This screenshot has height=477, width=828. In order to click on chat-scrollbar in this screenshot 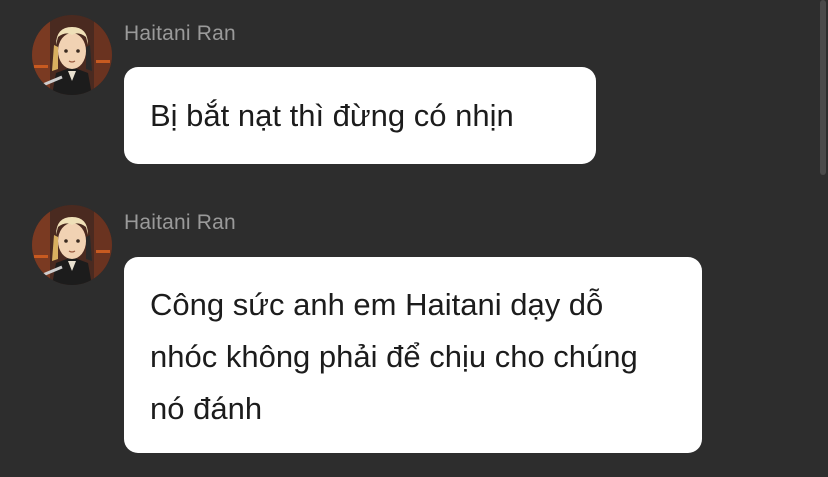, I will do `click(823, 87)`.